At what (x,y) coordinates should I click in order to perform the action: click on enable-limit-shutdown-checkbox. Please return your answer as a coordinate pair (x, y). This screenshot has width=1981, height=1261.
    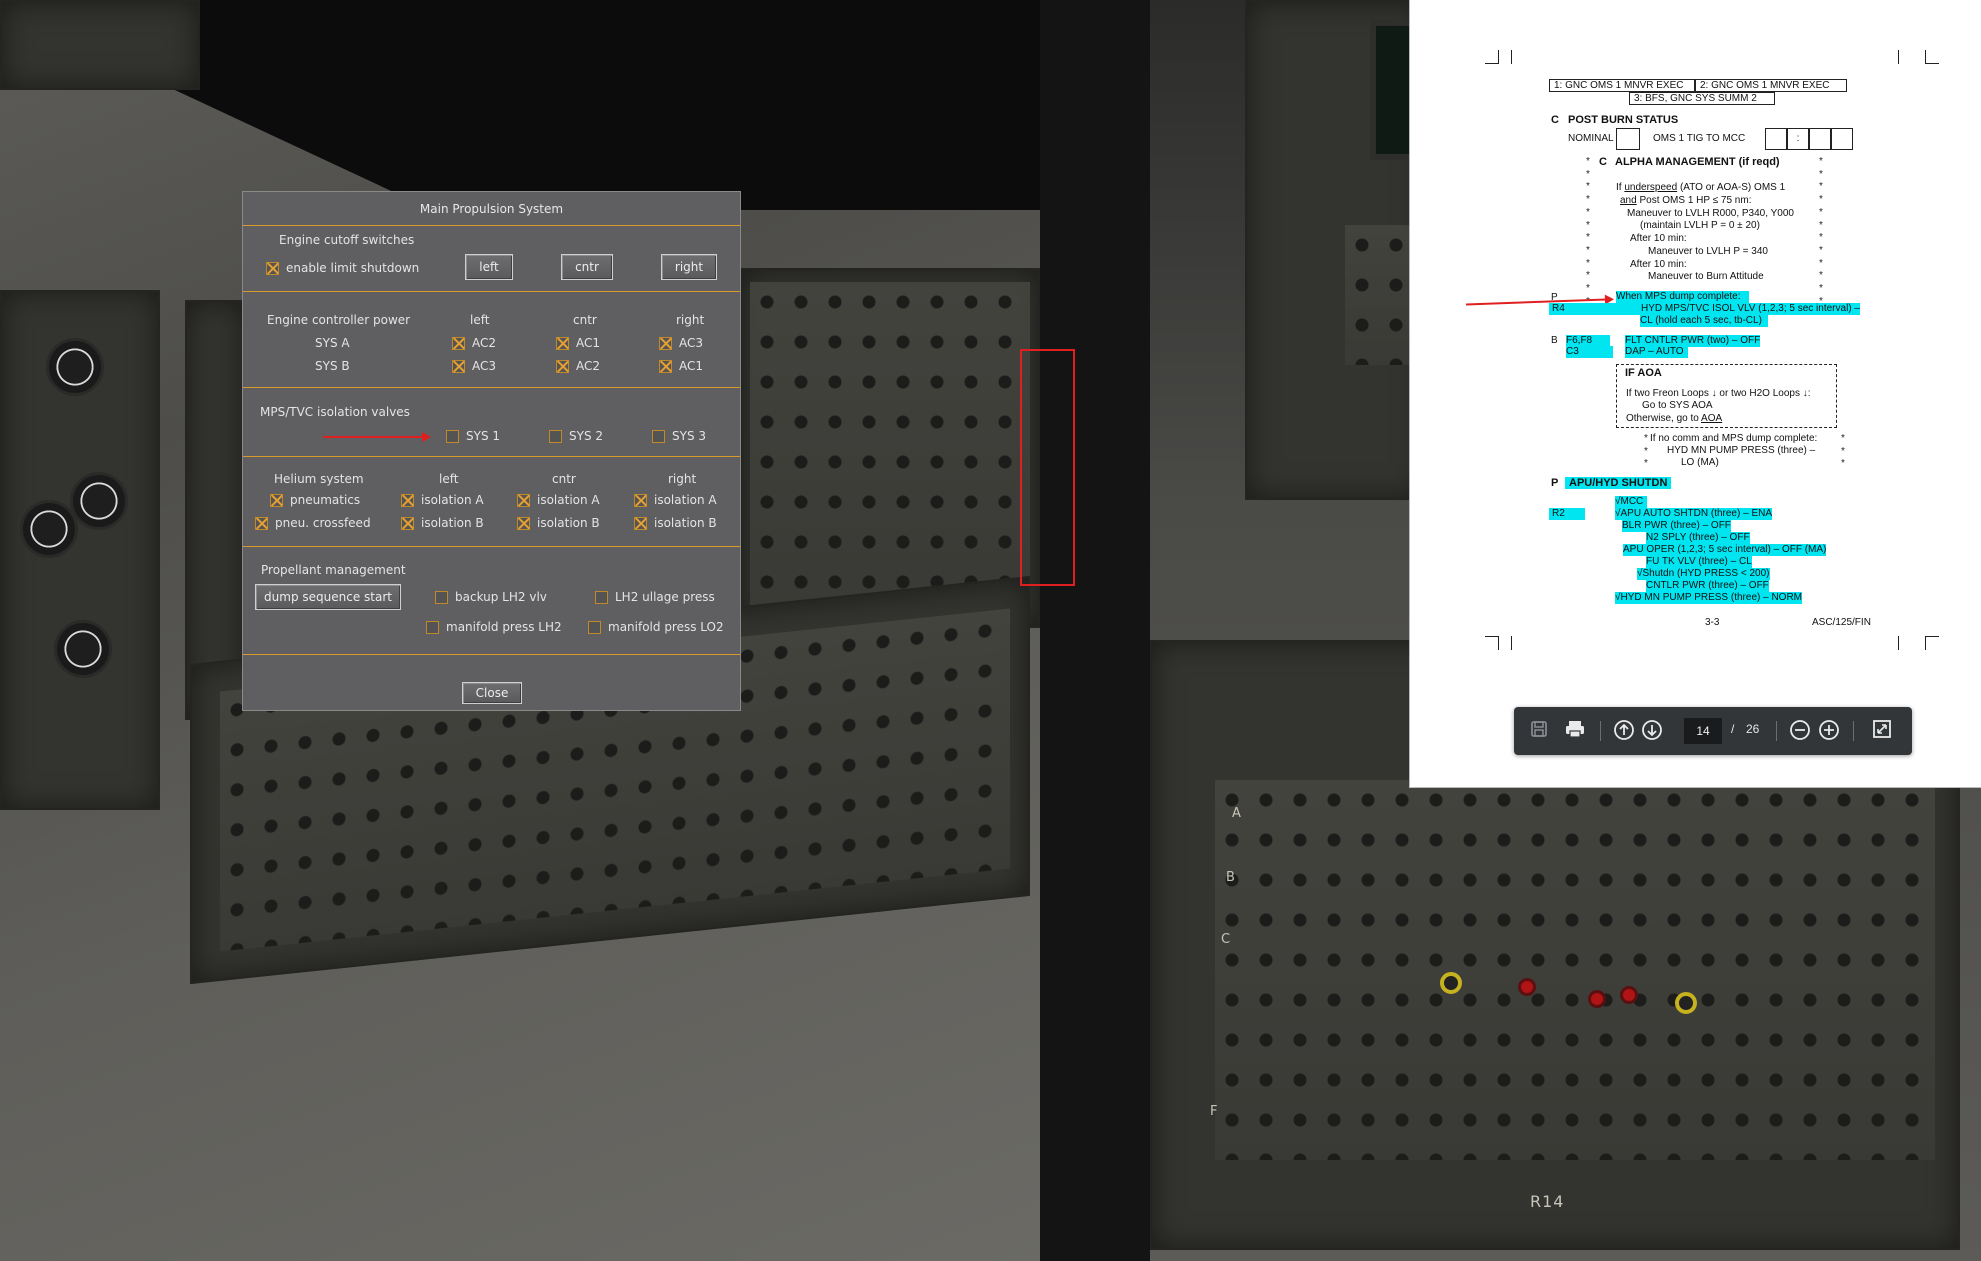
    Looking at the image, I should click on (272, 268).